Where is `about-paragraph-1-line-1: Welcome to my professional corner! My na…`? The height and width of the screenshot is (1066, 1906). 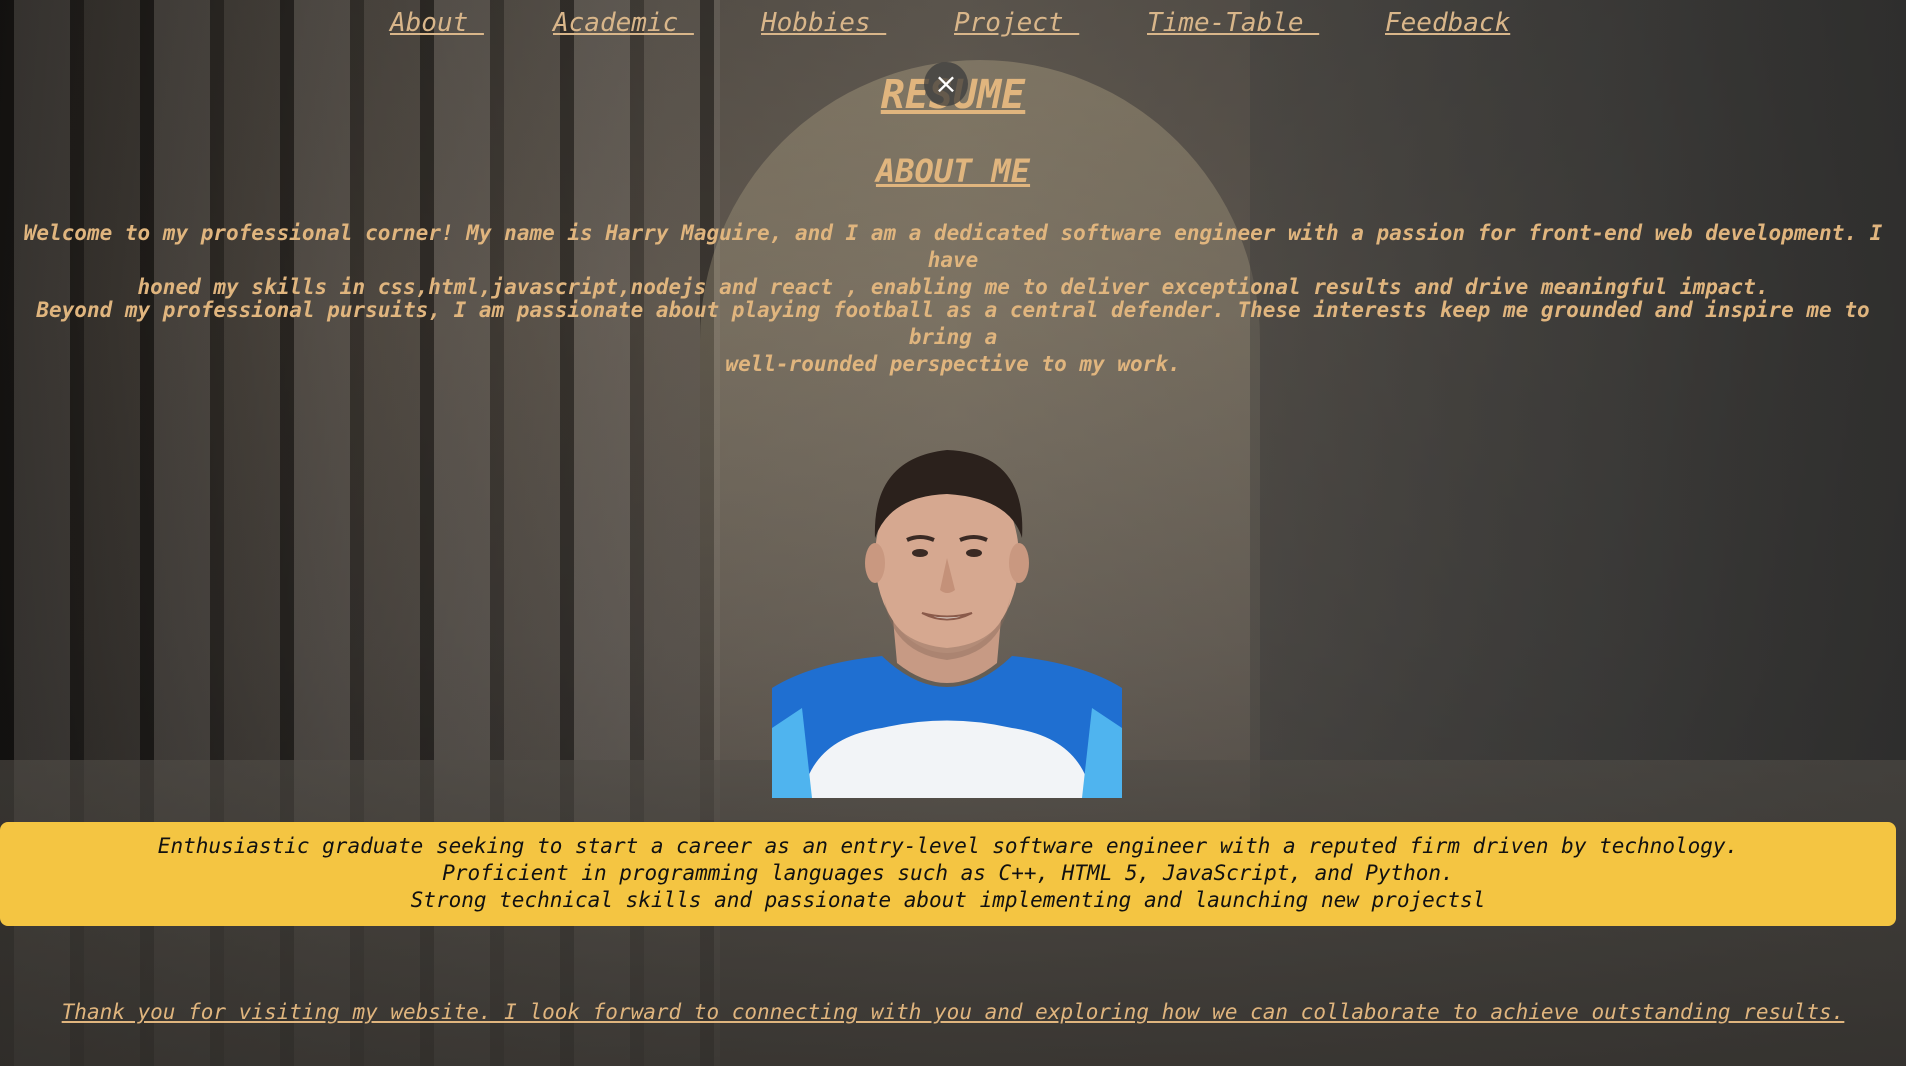
about-paragraph-1-line-1: Welcome to my professional corner! My na… is located at coordinates (953, 246).